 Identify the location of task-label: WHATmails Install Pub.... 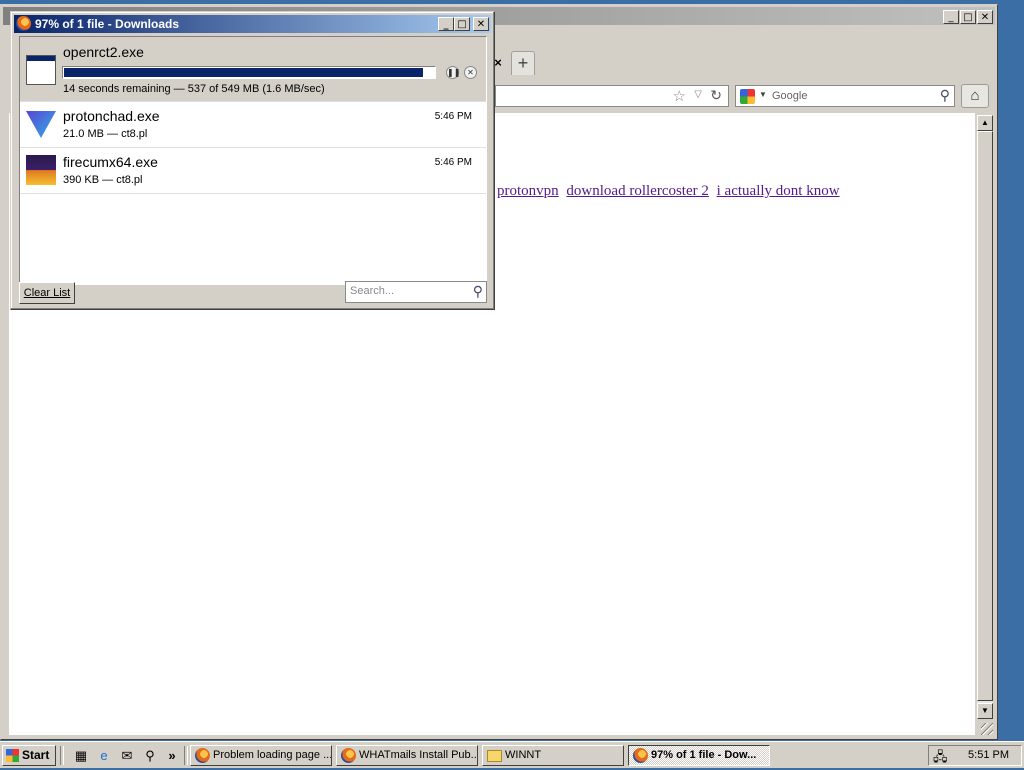
(418, 755).